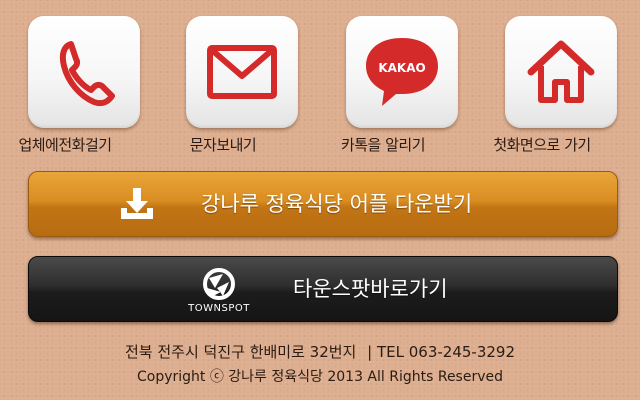 This screenshot has height=400, width=640. I want to click on townspot-logo-text: TOWNSPOT, so click(218, 308).